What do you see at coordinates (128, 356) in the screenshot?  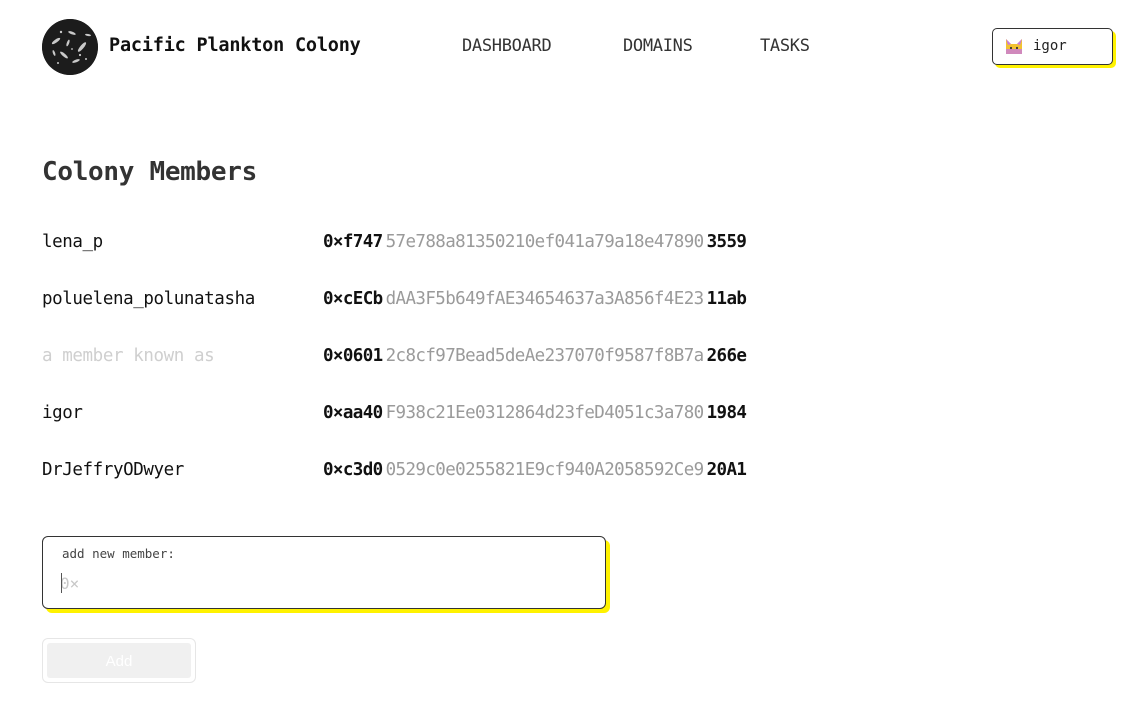 I see `member-name-placeholder: a member known as` at bounding box center [128, 356].